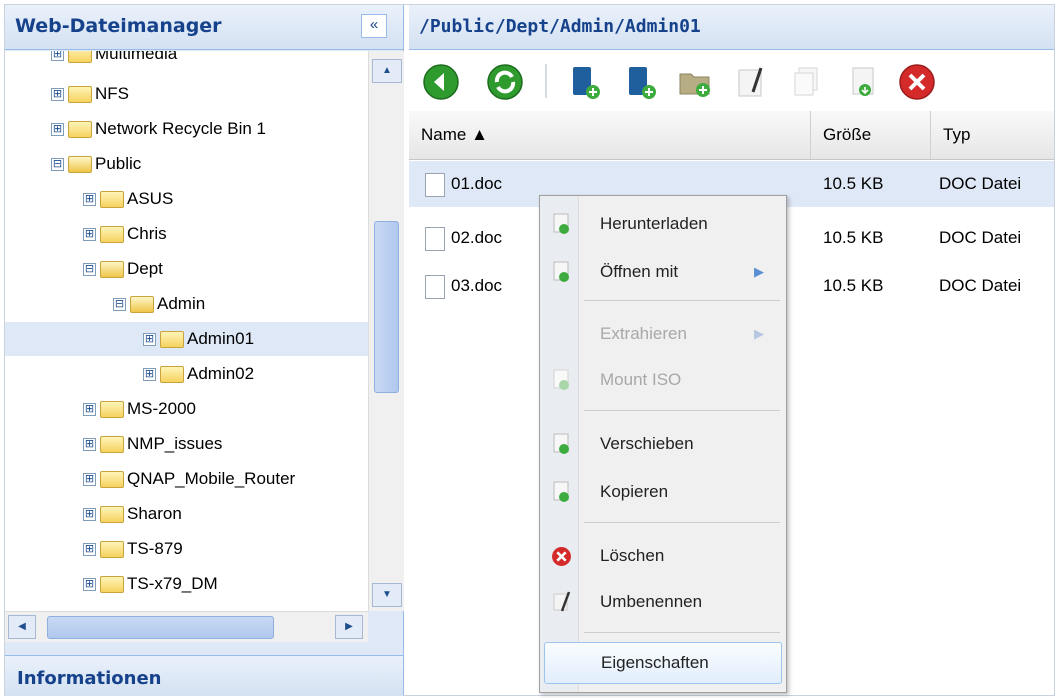 This screenshot has width=1057, height=698. What do you see at coordinates (22, 627) in the screenshot?
I see `scroll-left-button: ◀` at bounding box center [22, 627].